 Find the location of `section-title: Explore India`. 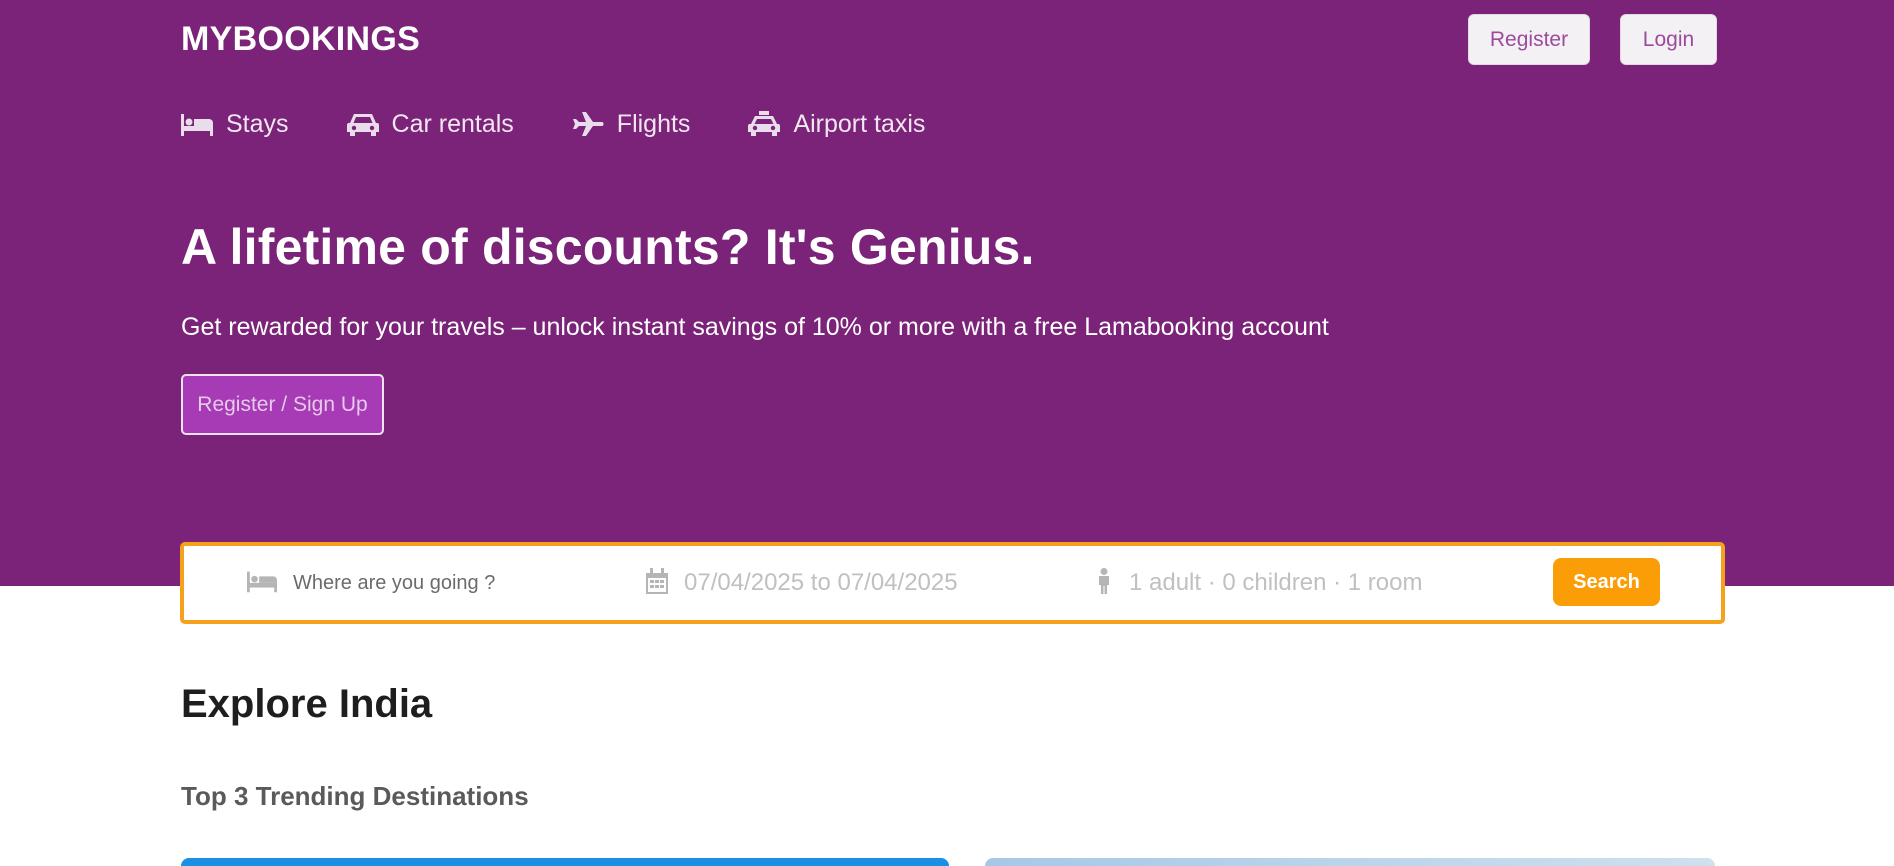

section-title: Explore India is located at coordinates (307, 704).